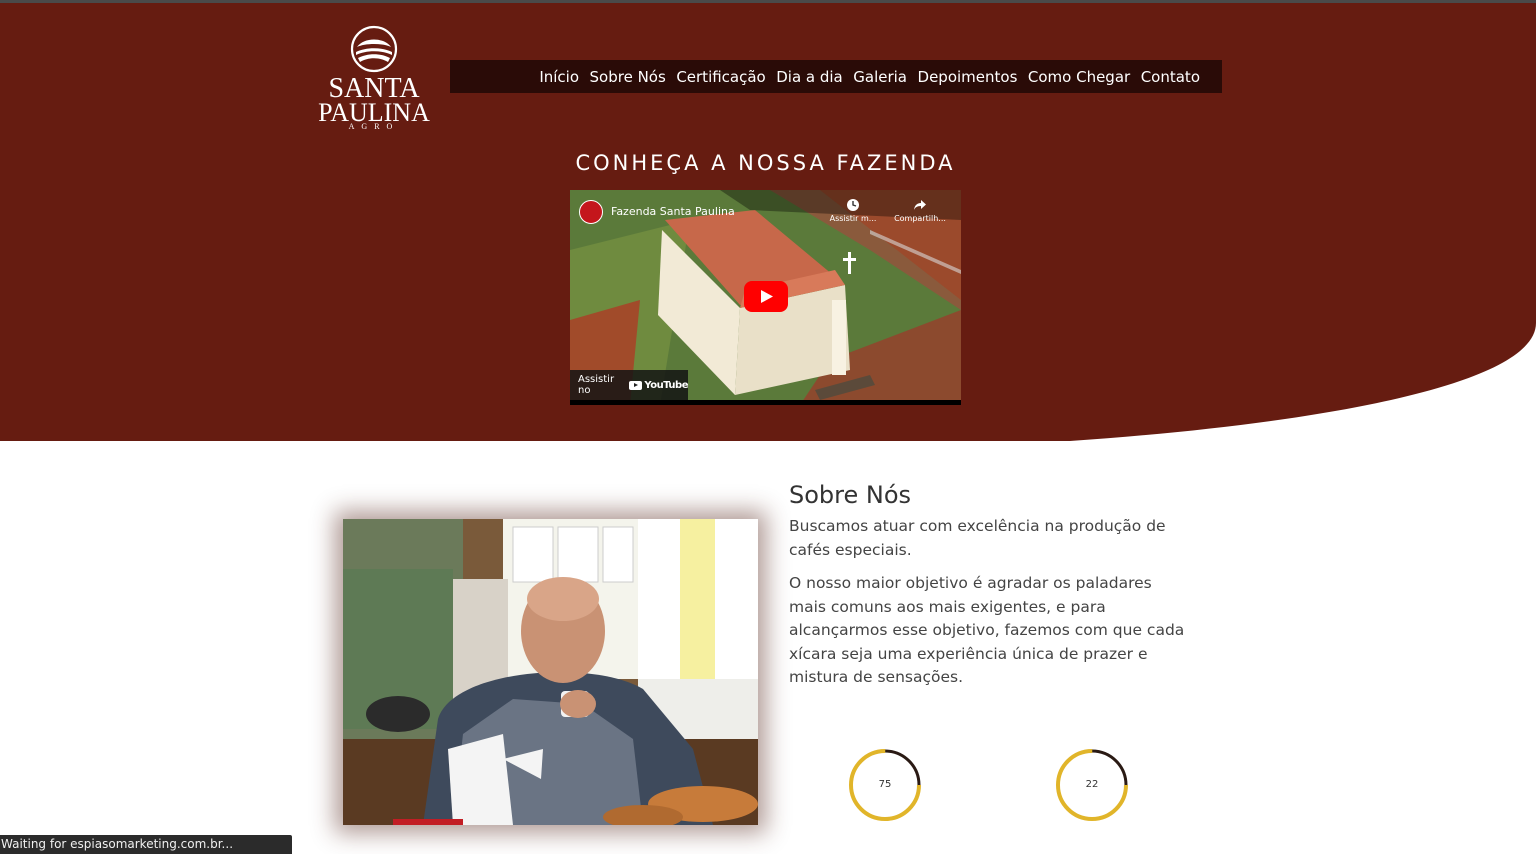 The height and width of the screenshot is (854, 1536). I want to click on site-logo: SANTA PAULINA AGRO, so click(374, 80).